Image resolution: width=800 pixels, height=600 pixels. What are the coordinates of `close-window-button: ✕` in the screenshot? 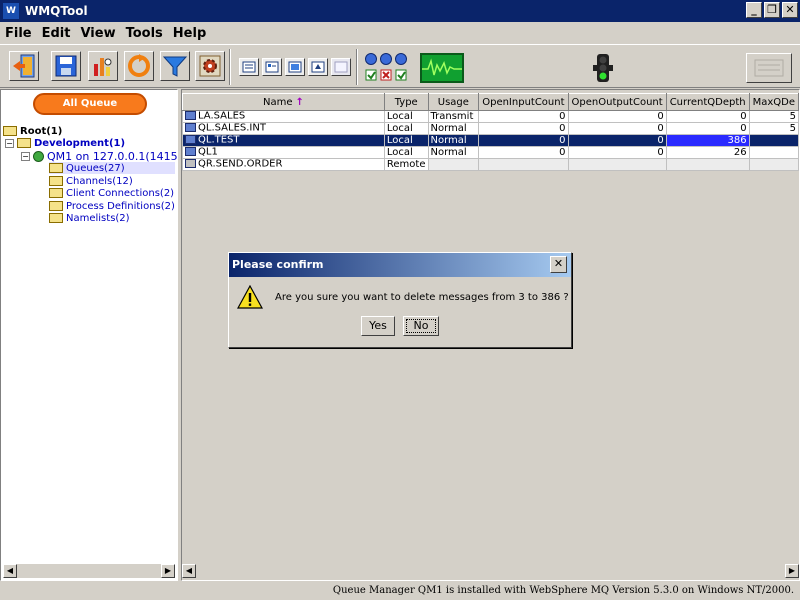 It's located at (790, 10).